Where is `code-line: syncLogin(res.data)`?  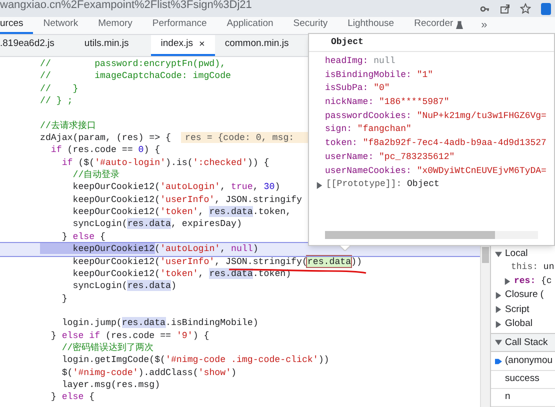 code-line: syncLogin(res.data) is located at coordinates (124, 286).